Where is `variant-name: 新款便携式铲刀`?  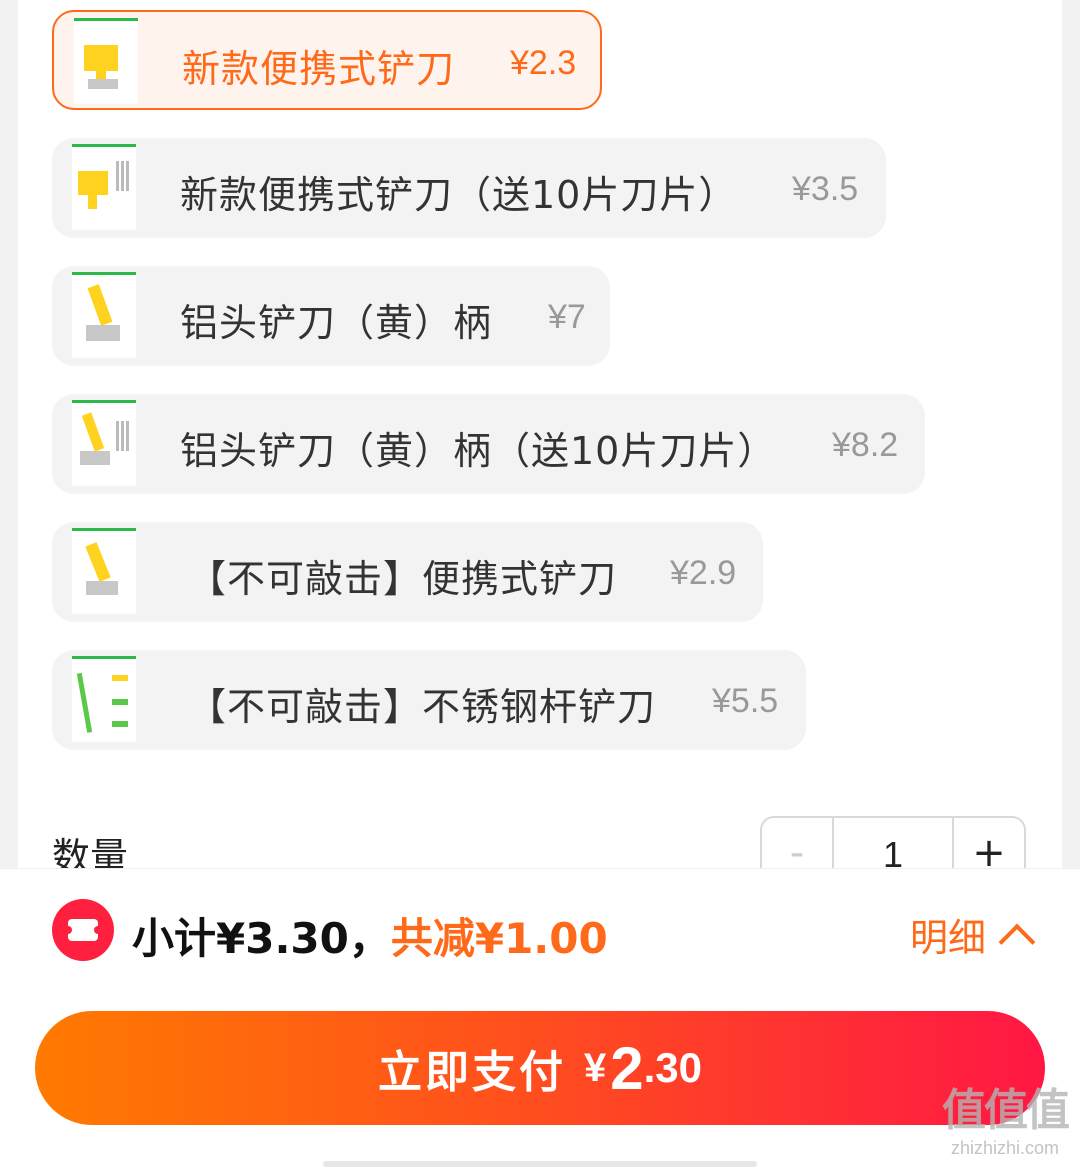 variant-name: 新款便携式铲刀 is located at coordinates (319, 69).